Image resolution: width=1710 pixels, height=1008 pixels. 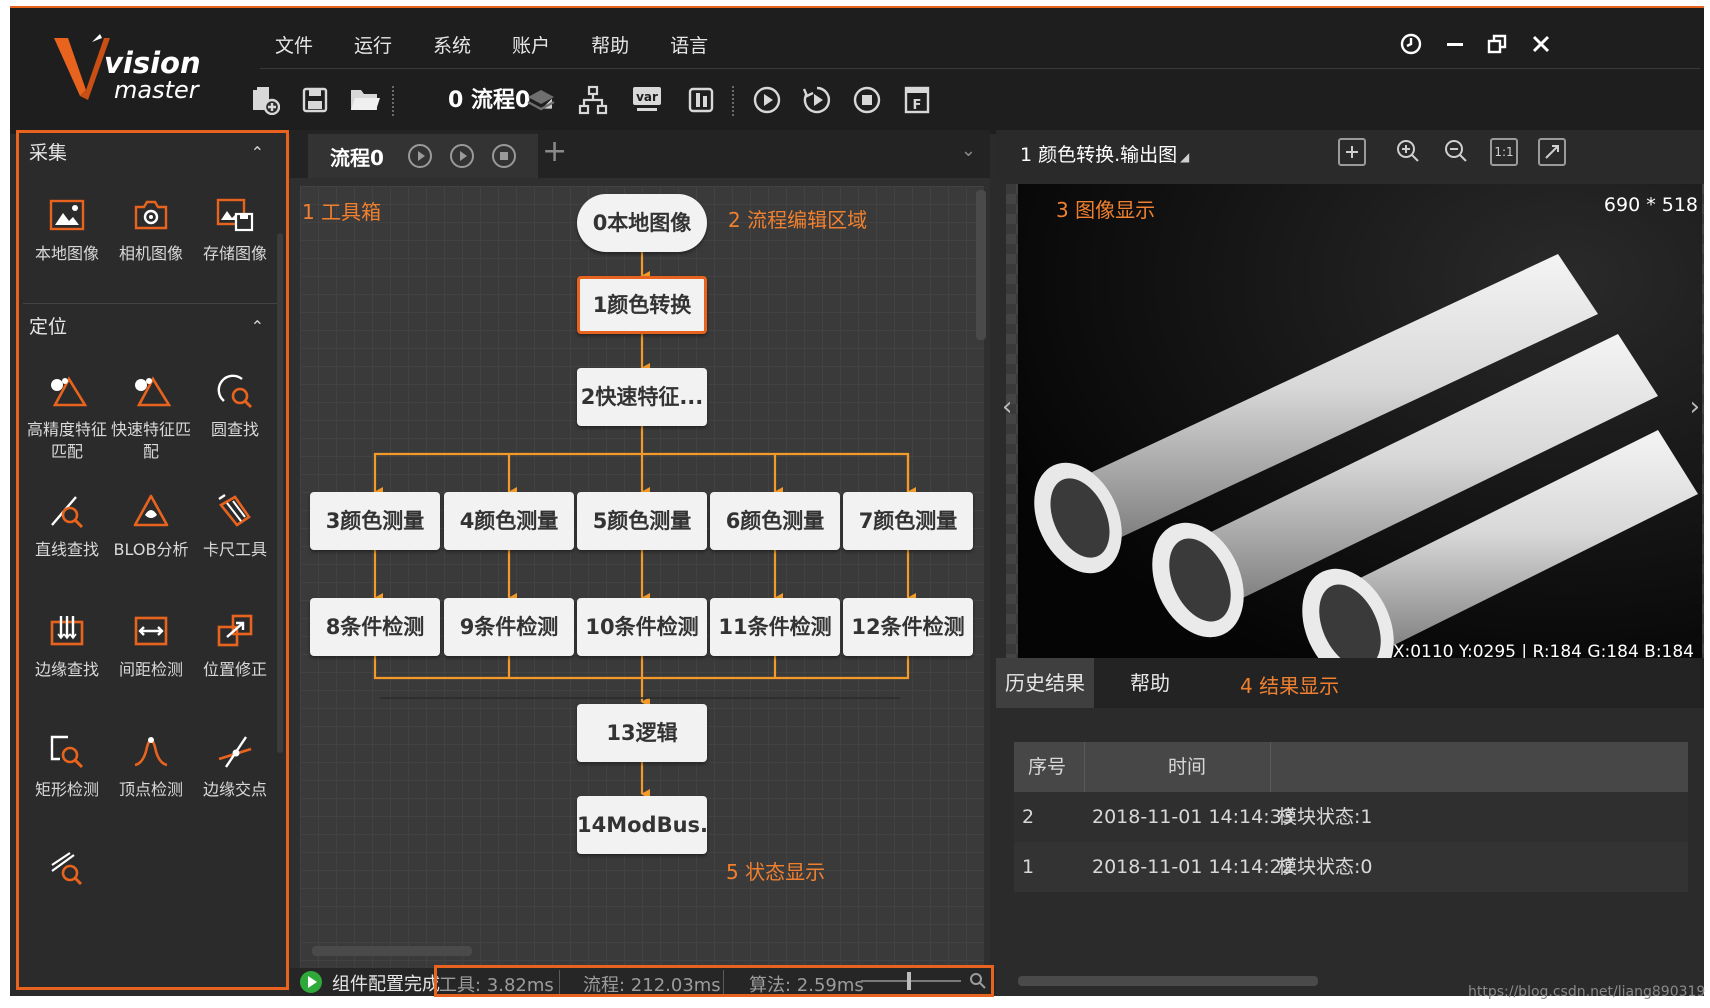 I want to click on toolbox-scrollbar, so click(x=280, y=493).